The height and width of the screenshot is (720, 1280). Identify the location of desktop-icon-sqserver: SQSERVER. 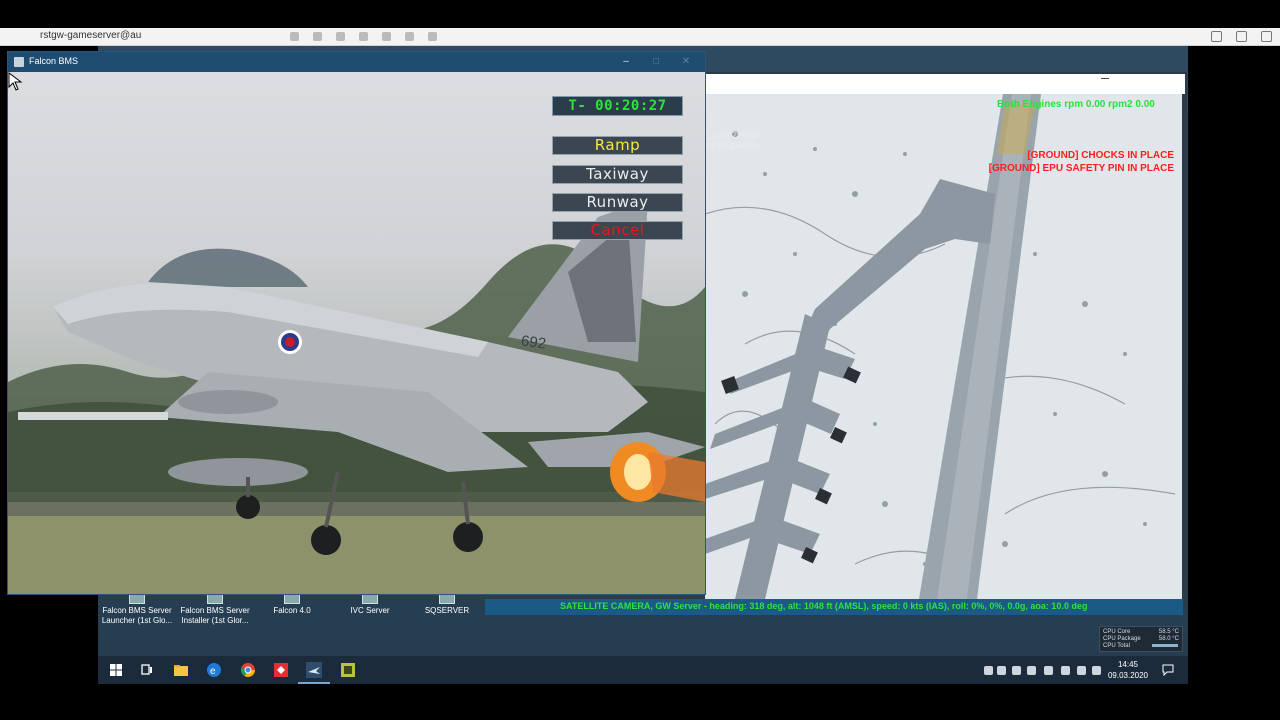
(447, 605).